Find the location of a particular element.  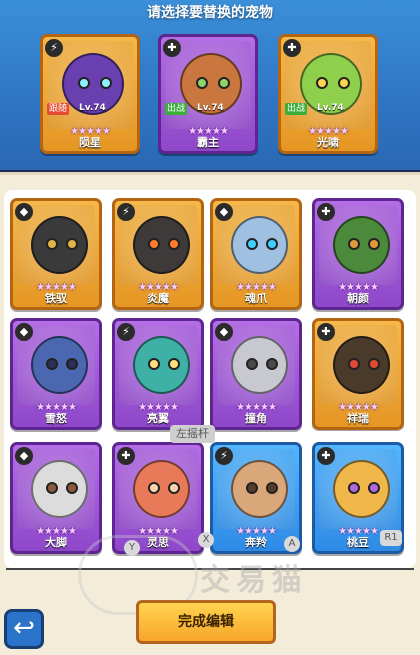

back-arrow-icon: ↩ is located at coordinates (24, 628).